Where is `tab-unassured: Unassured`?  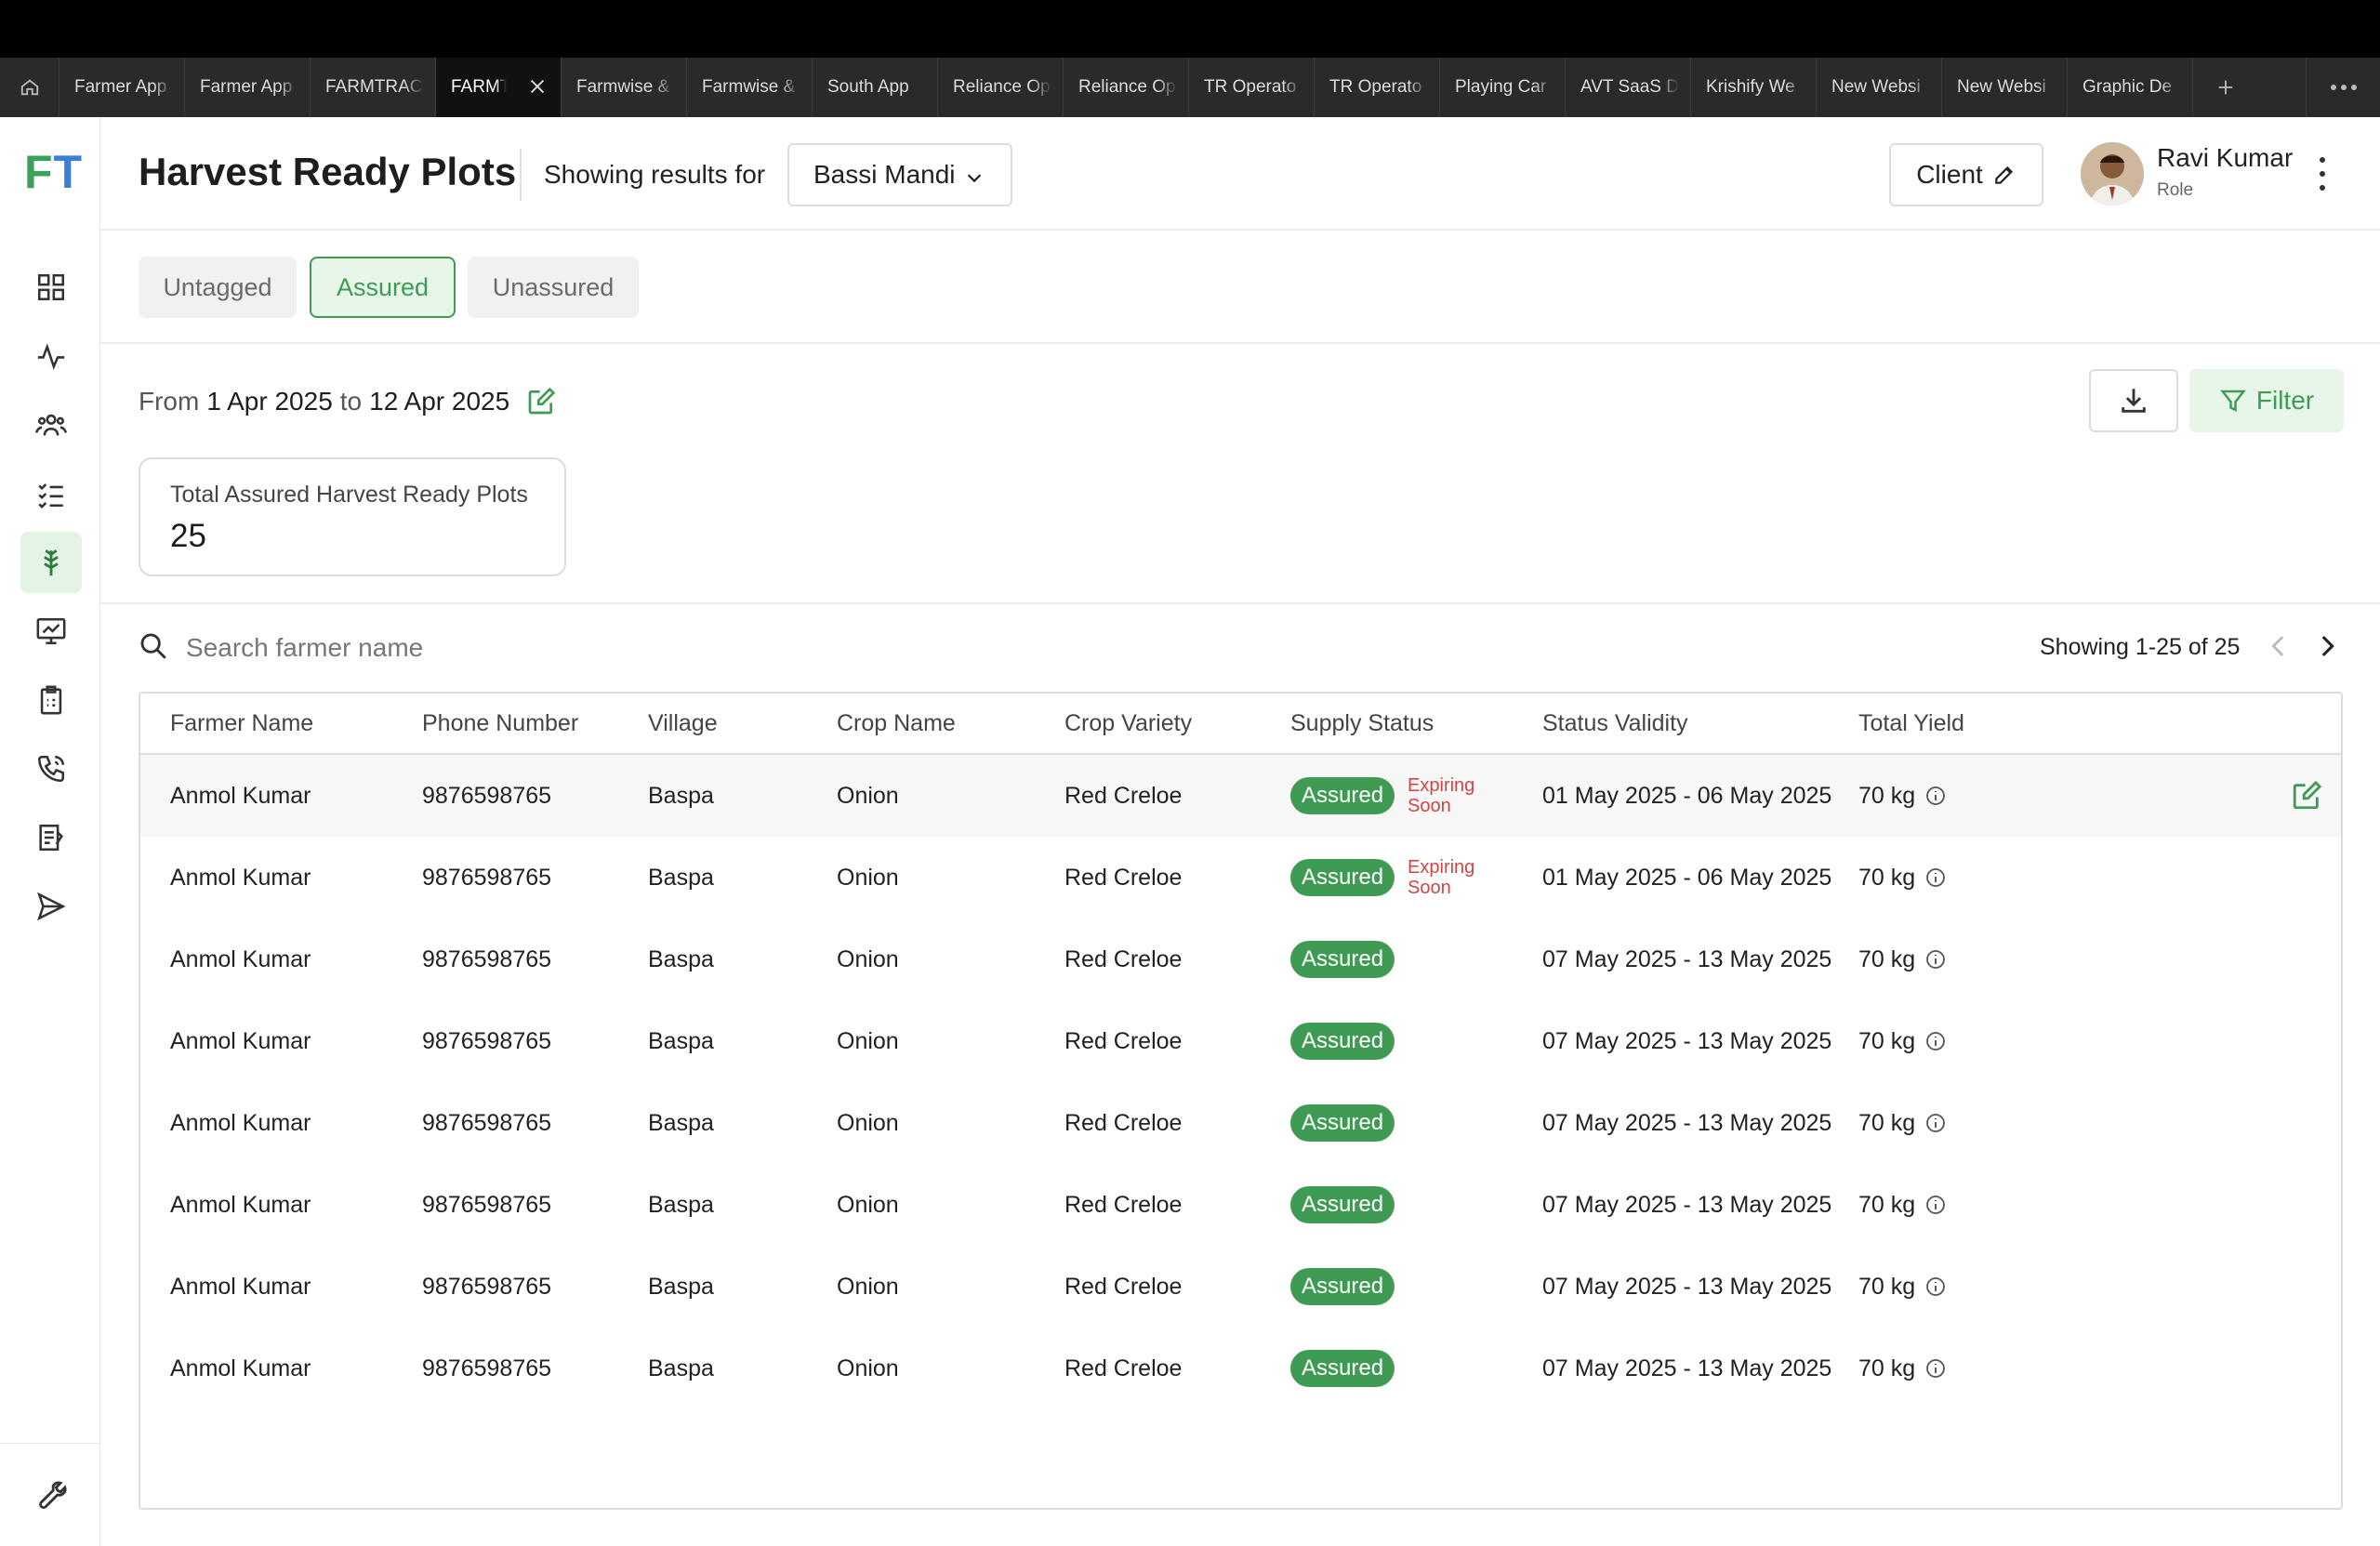 tab-unassured: Unassured is located at coordinates (553, 287).